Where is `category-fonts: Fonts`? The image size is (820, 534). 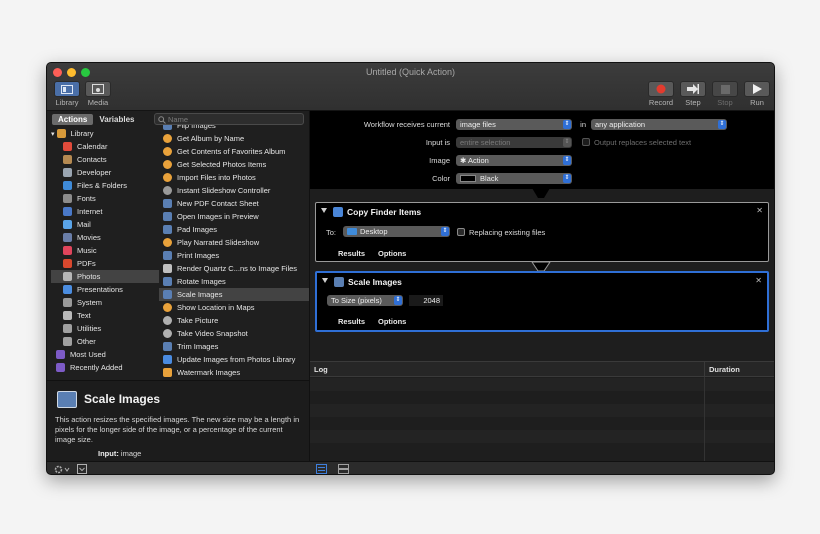 category-fonts: Fonts is located at coordinates (105, 198).